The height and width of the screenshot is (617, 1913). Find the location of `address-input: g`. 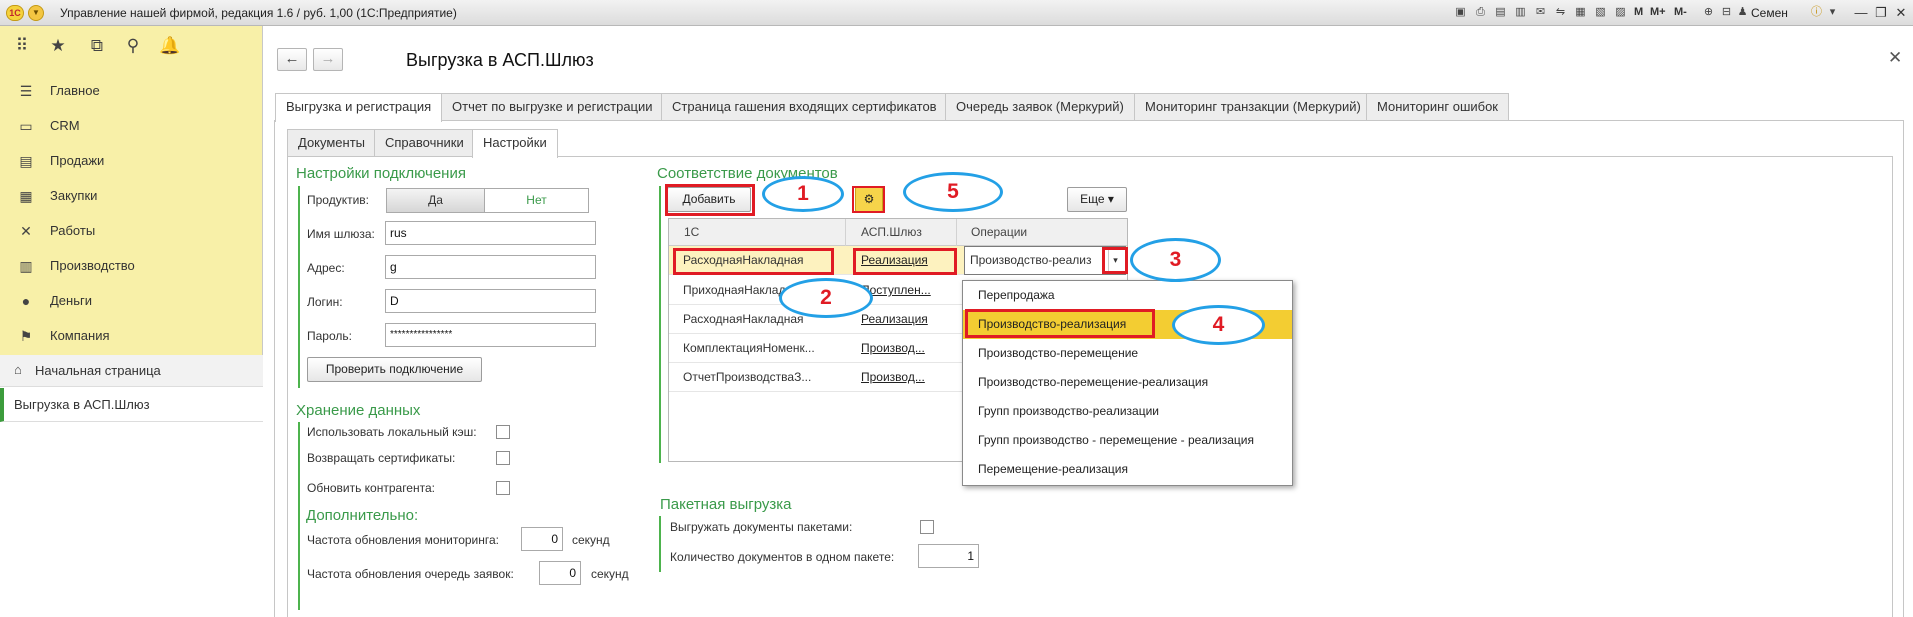

address-input: g is located at coordinates (490, 267).